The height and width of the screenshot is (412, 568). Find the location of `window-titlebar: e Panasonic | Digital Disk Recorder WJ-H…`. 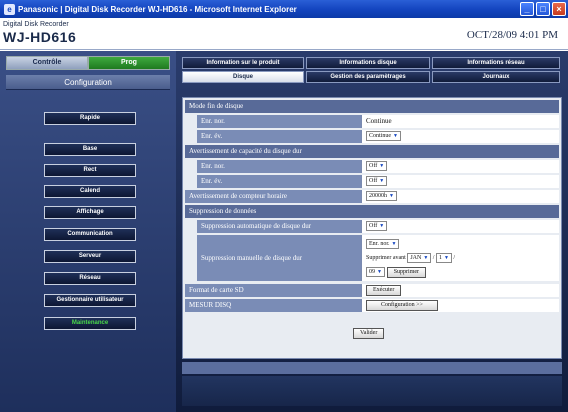

window-titlebar: e Panasonic | Digital Disk Recorder WJ-H… is located at coordinates (284, 9).